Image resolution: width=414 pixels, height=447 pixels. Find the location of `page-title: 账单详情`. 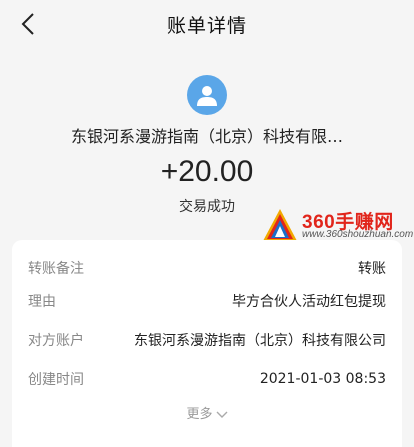

page-title: 账单详情 is located at coordinates (206, 25).